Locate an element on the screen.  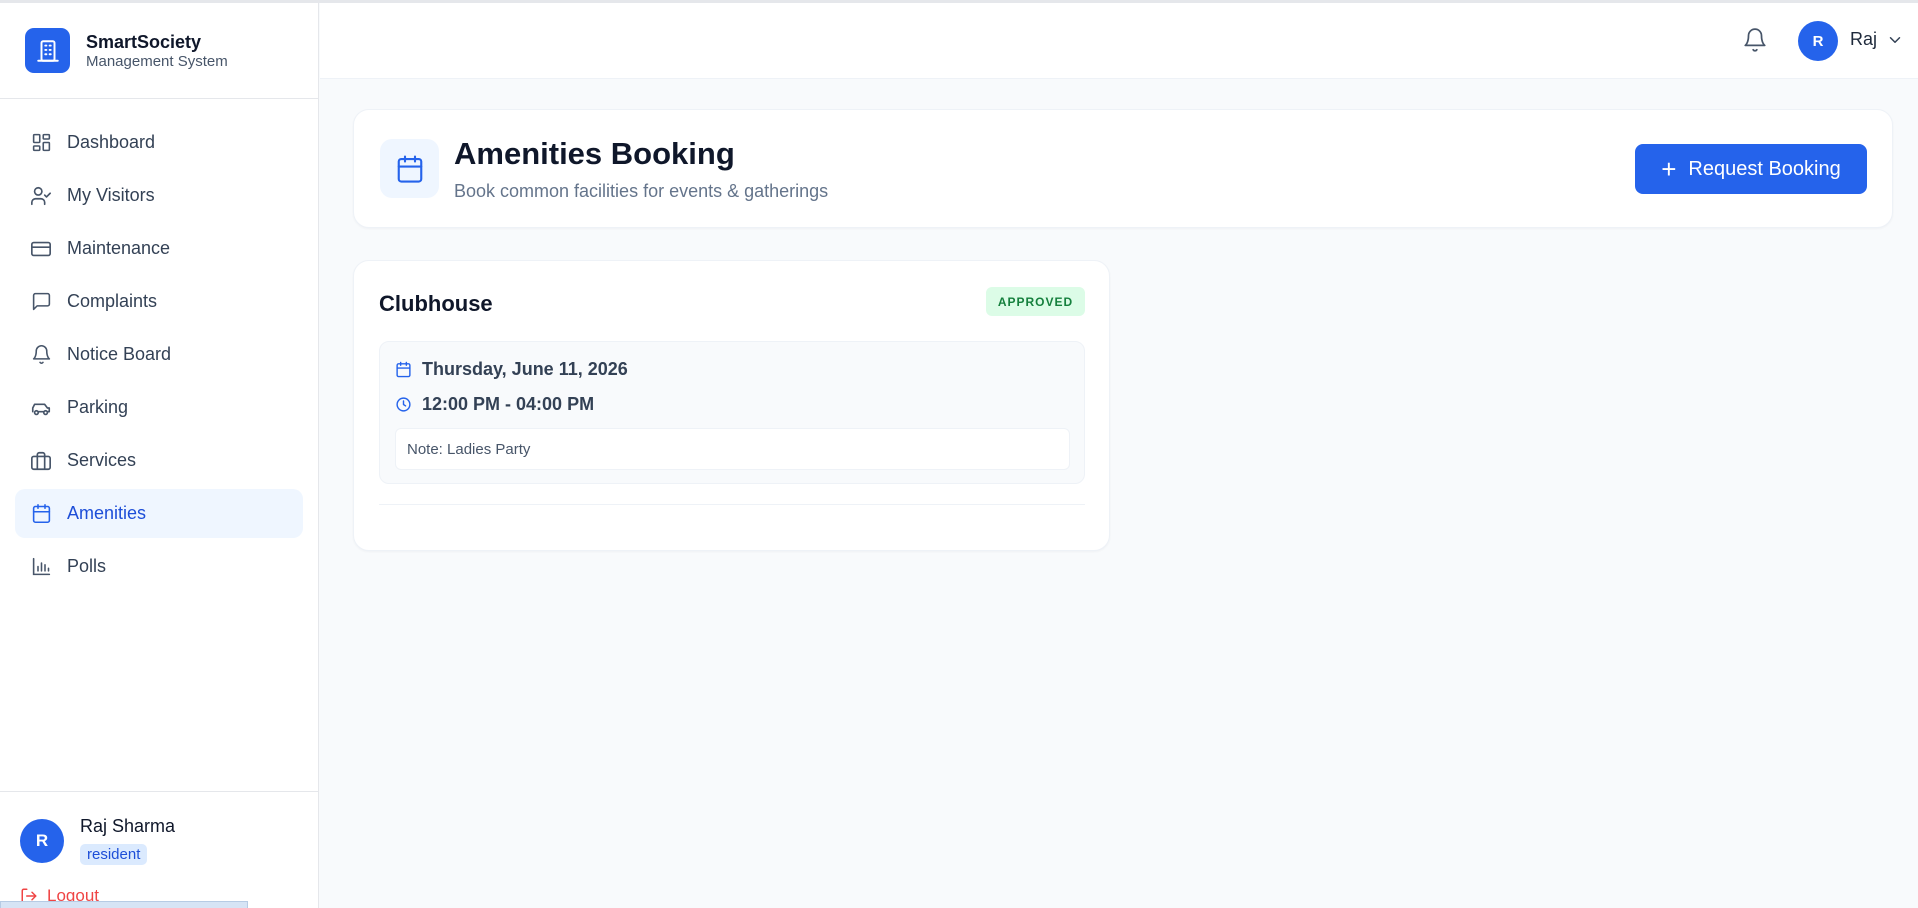
request-booking-button: + Request Booking is located at coordinates (1751, 169).